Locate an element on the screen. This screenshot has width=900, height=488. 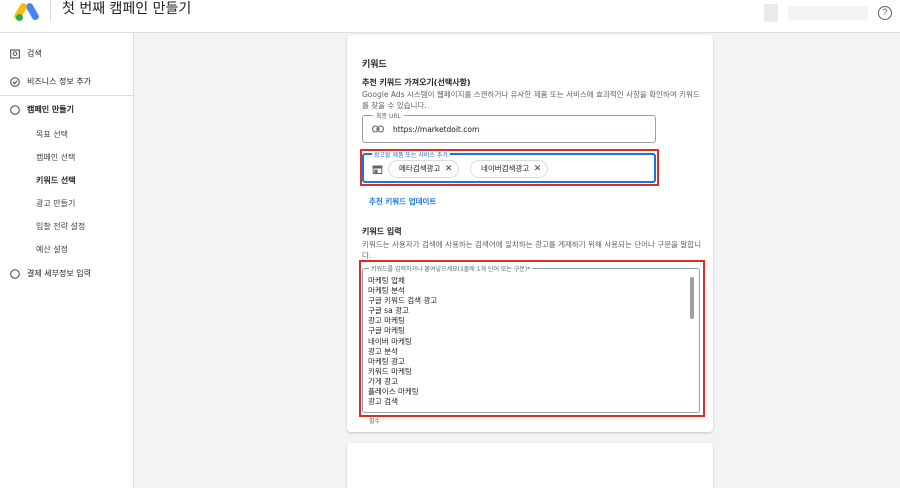
link-icon is located at coordinates (378, 129).